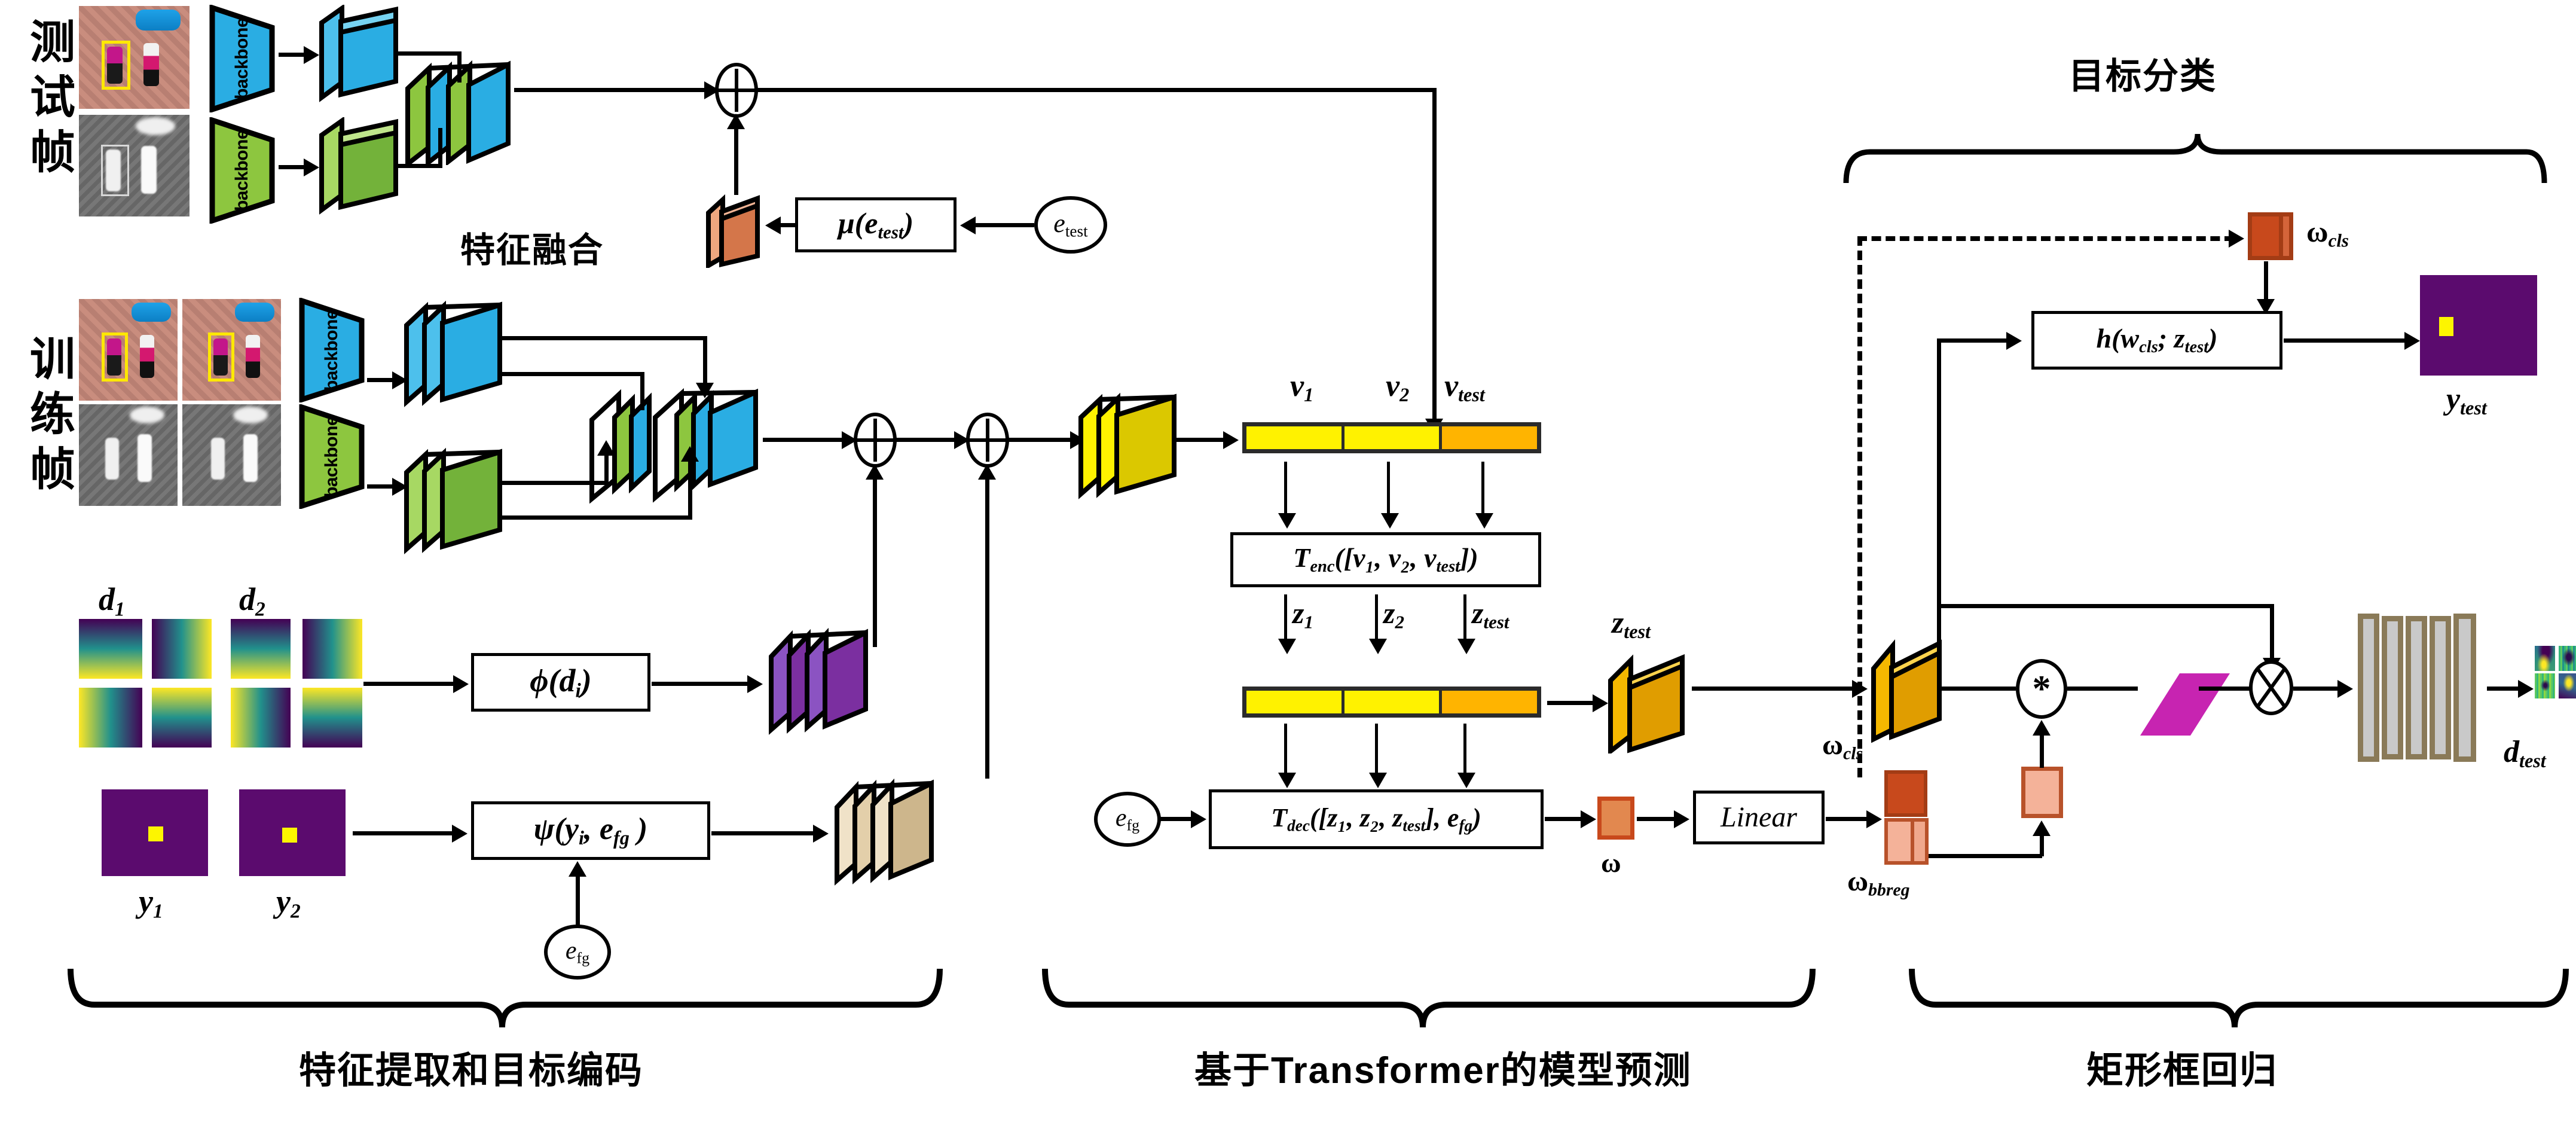 The image size is (2576, 1141). Describe the element at coordinates (586, 680) in the screenshot. I see `phi-close: )` at that location.